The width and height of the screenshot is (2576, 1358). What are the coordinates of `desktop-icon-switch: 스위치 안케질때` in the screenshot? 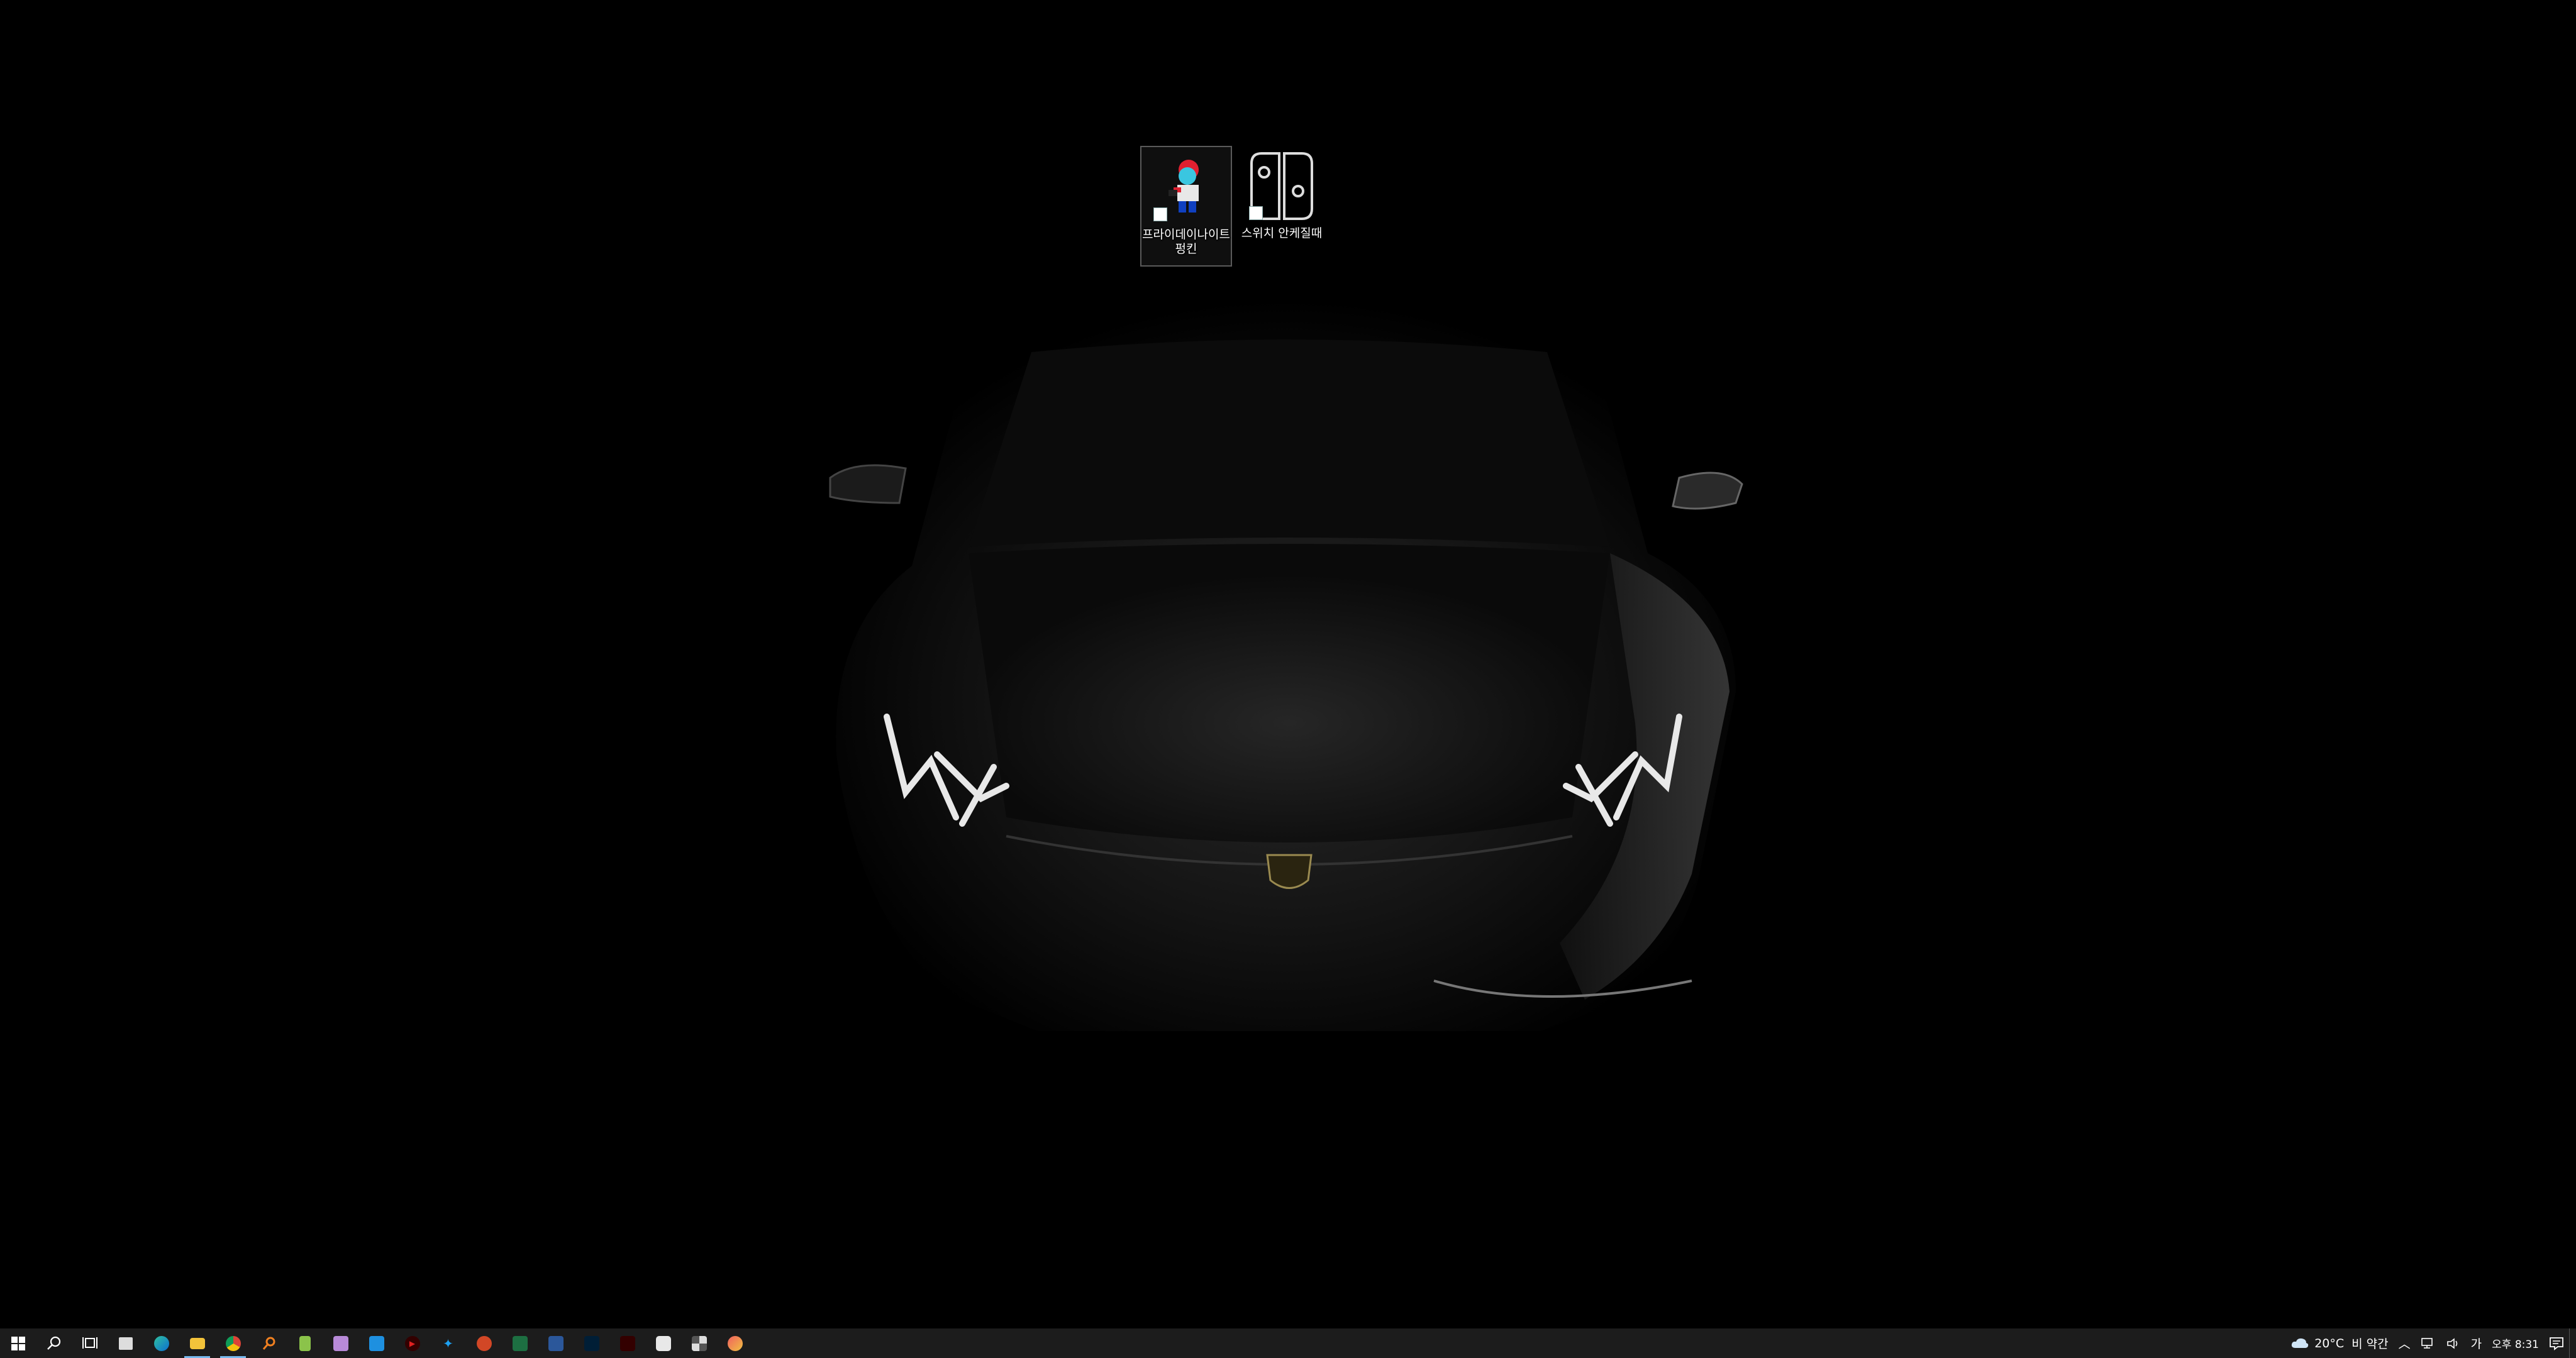 It's located at (1282, 193).